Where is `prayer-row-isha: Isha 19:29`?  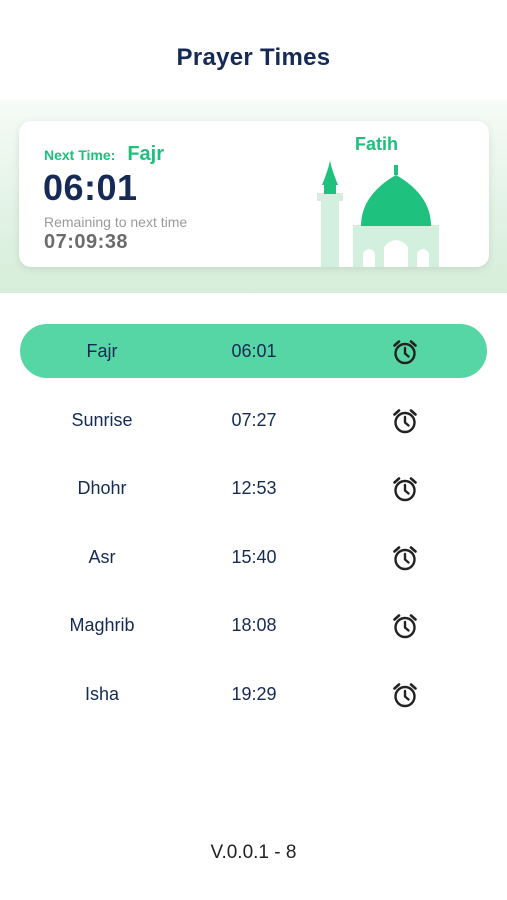 prayer-row-isha: Isha 19:29 is located at coordinates (253, 694).